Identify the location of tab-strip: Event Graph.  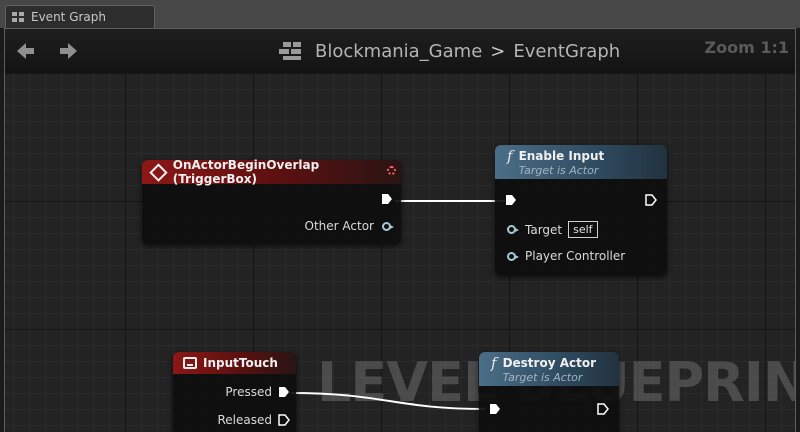
(400, 14).